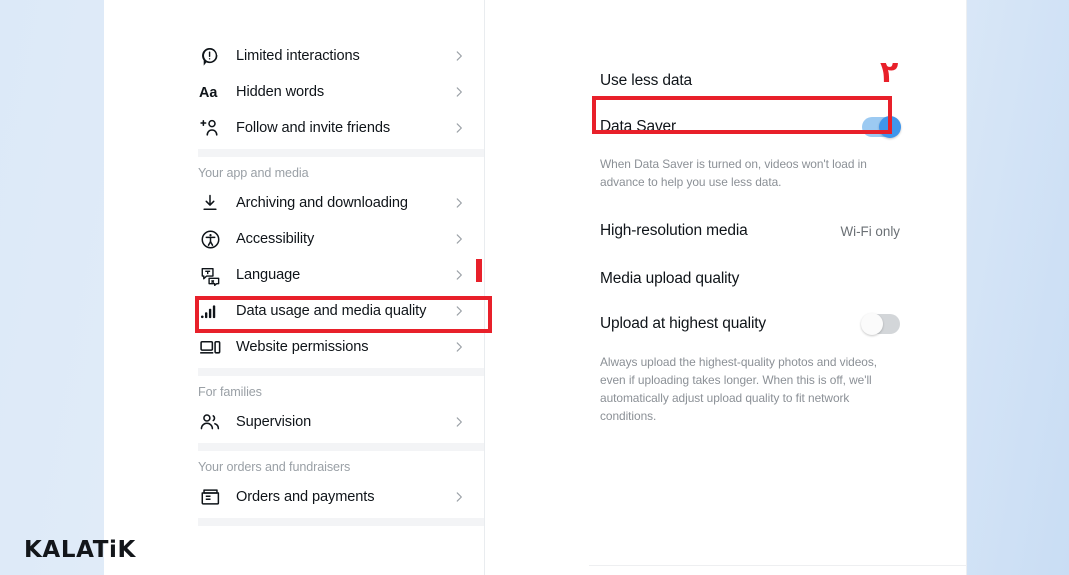  Describe the element at coordinates (274, 422) in the screenshot. I see `sidebar-item-label: Supervision` at that location.